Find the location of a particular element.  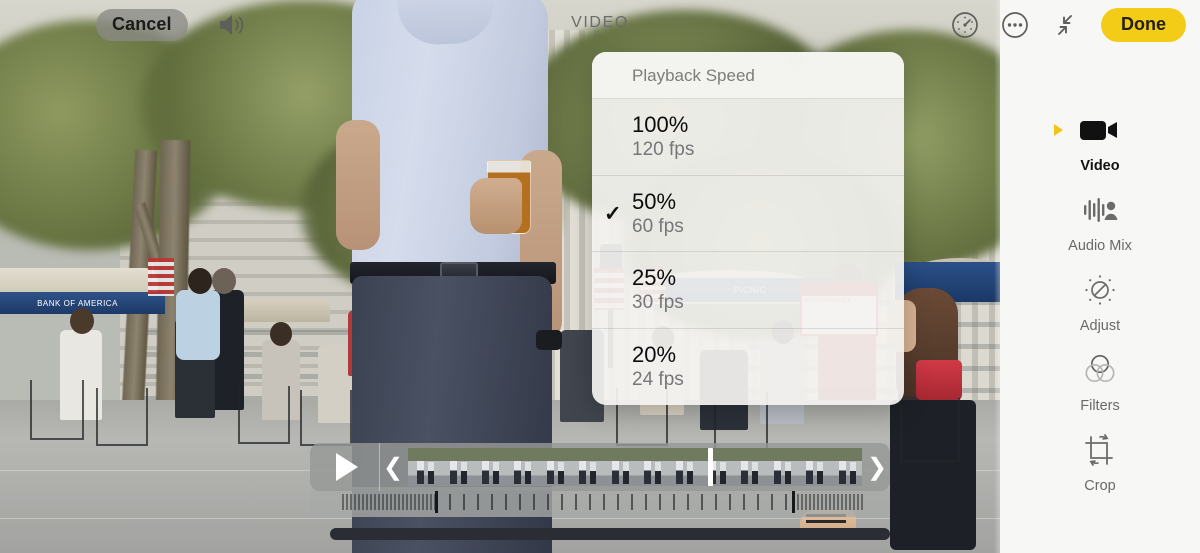

speed-option-25: 25% 30 fps is located at coordinates (748, 291).